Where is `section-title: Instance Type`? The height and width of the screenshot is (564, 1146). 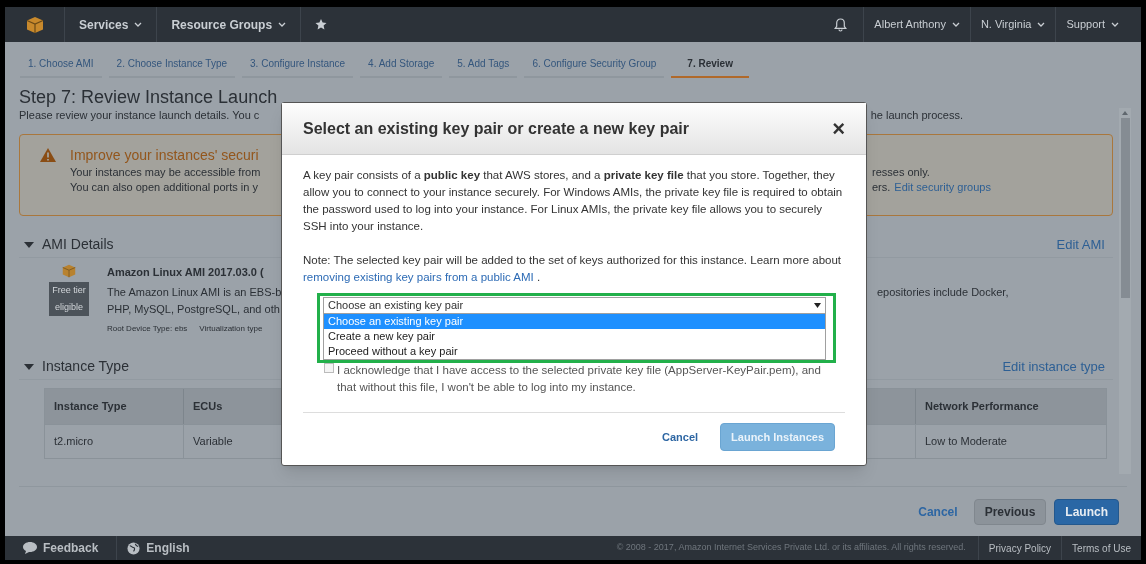
section-title: Instance Type is located at coordinates (85, 366).